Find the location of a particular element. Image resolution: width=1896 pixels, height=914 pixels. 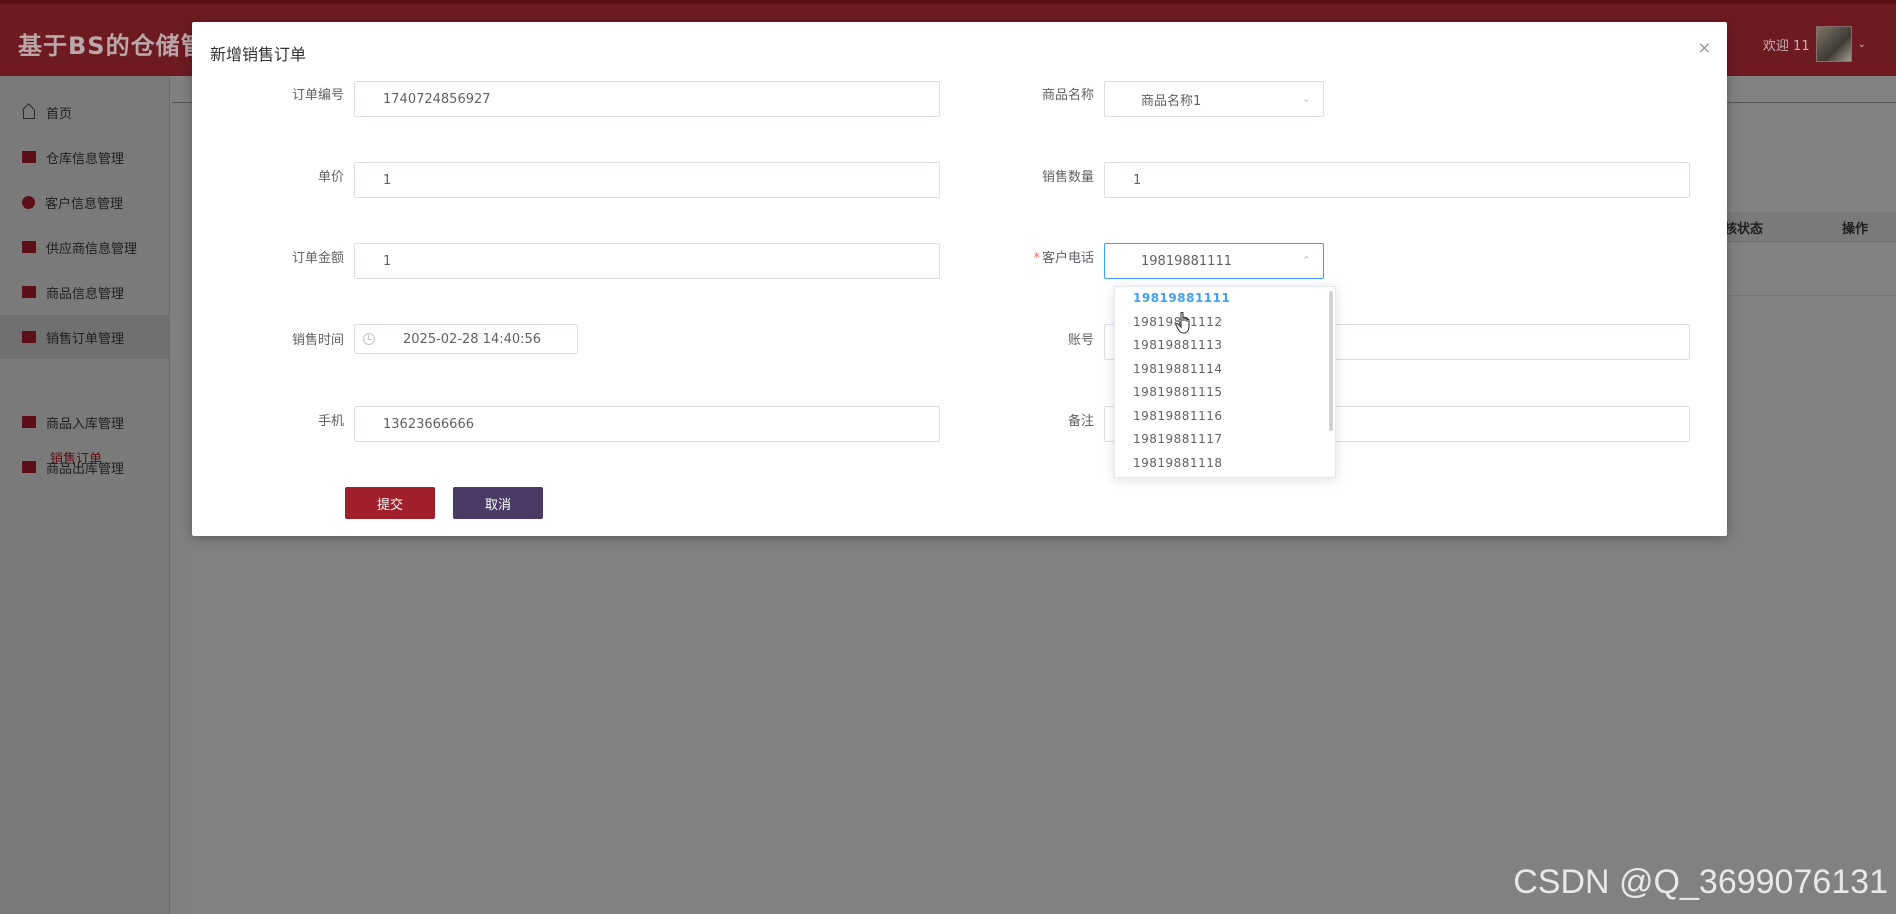

customer-phone-label: * 客户电话 is located at coordinates (1049, 256).